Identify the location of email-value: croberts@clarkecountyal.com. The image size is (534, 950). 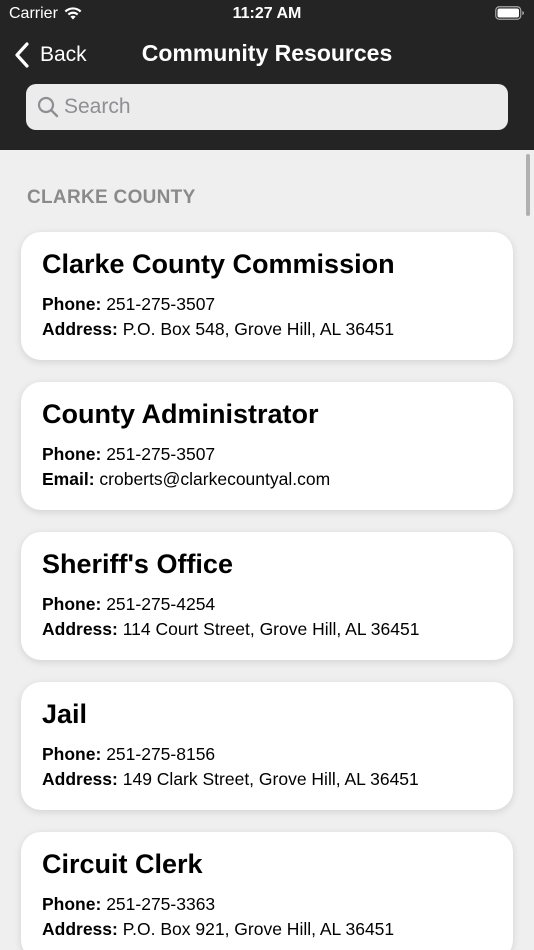
(214, 479).